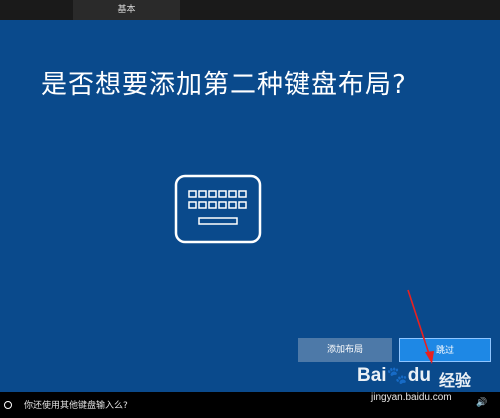 This screenshot has width=500, height=418. I want to click on paw-icon: 🐾, so click(397, 375).